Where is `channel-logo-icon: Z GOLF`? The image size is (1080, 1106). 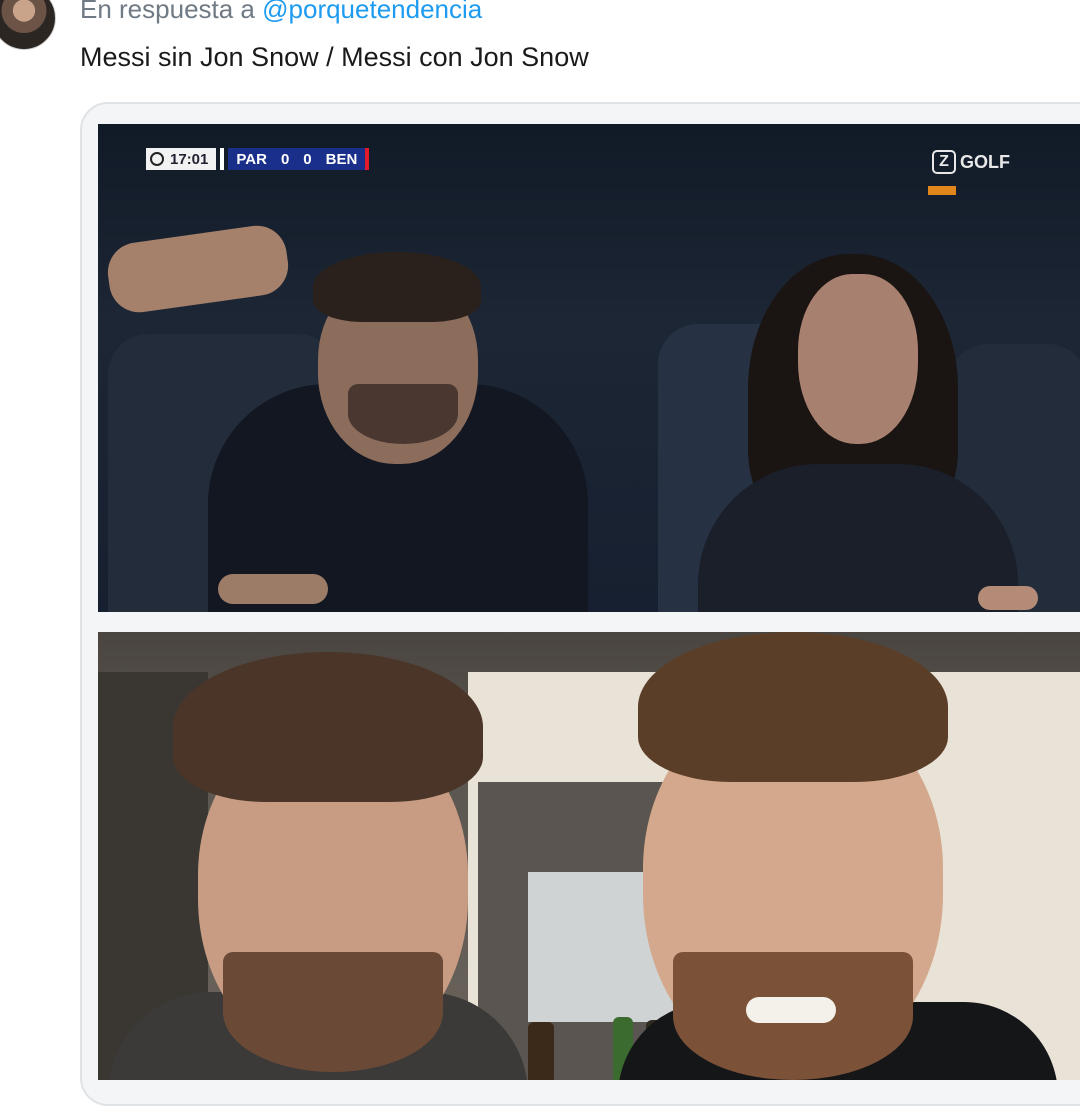 channel-logo-icon: Z GOLF is located at coordinates (971, 162).